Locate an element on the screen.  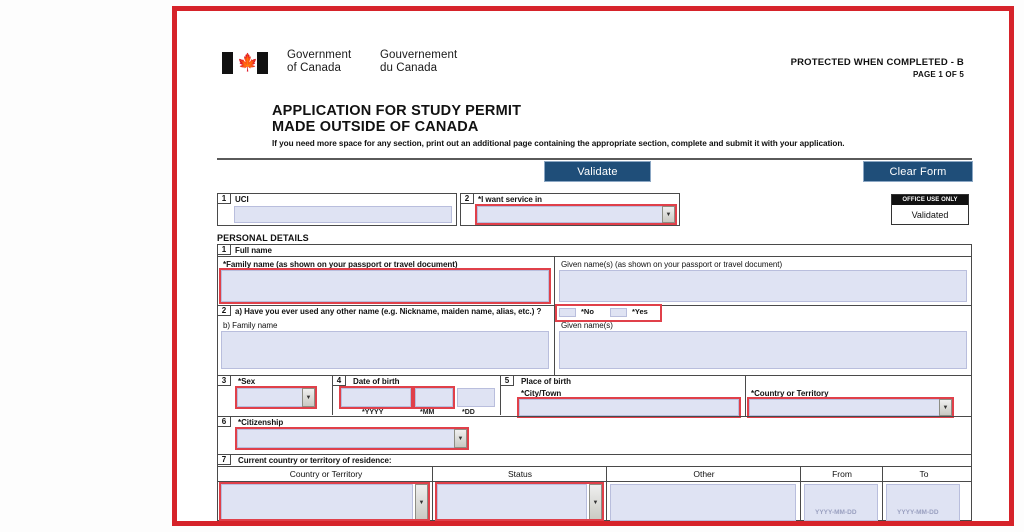
dob-month-highlight is located at coordinates (434, 397).